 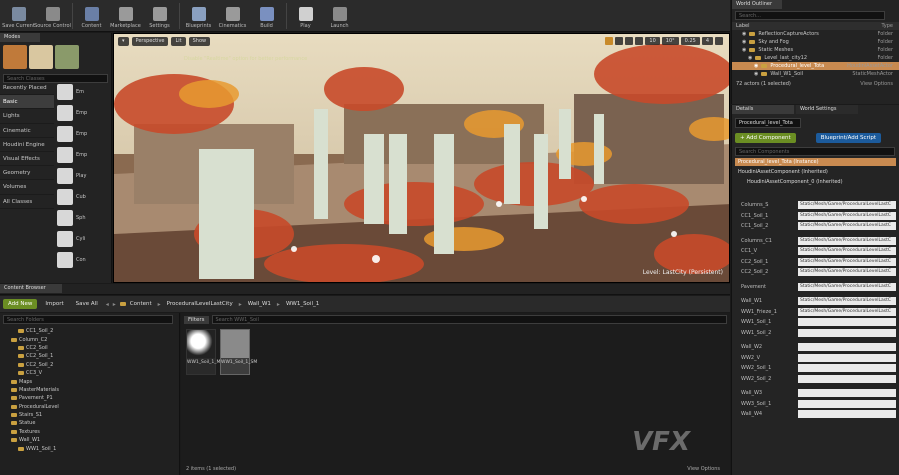 What do you see at coordinates (87, 304) in the screenshot?
I see `save-all-button: Save All` at bounding box center [87, 304].